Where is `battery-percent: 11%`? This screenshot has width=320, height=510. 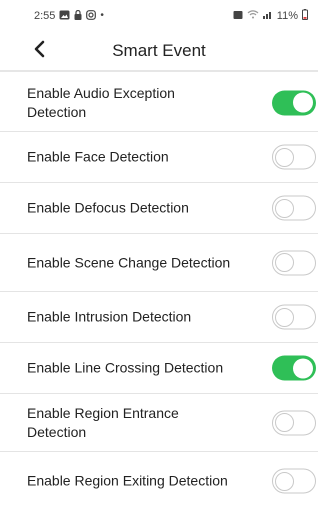 battery-percent: 11% is located at coordinates (287, 16).